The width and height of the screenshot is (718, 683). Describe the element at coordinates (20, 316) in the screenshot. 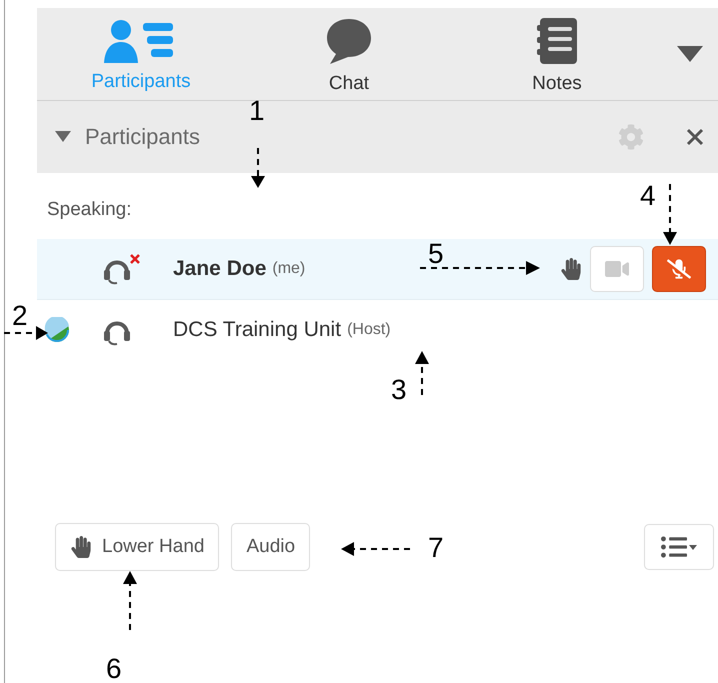

I see `callout-number: 2` at that location.